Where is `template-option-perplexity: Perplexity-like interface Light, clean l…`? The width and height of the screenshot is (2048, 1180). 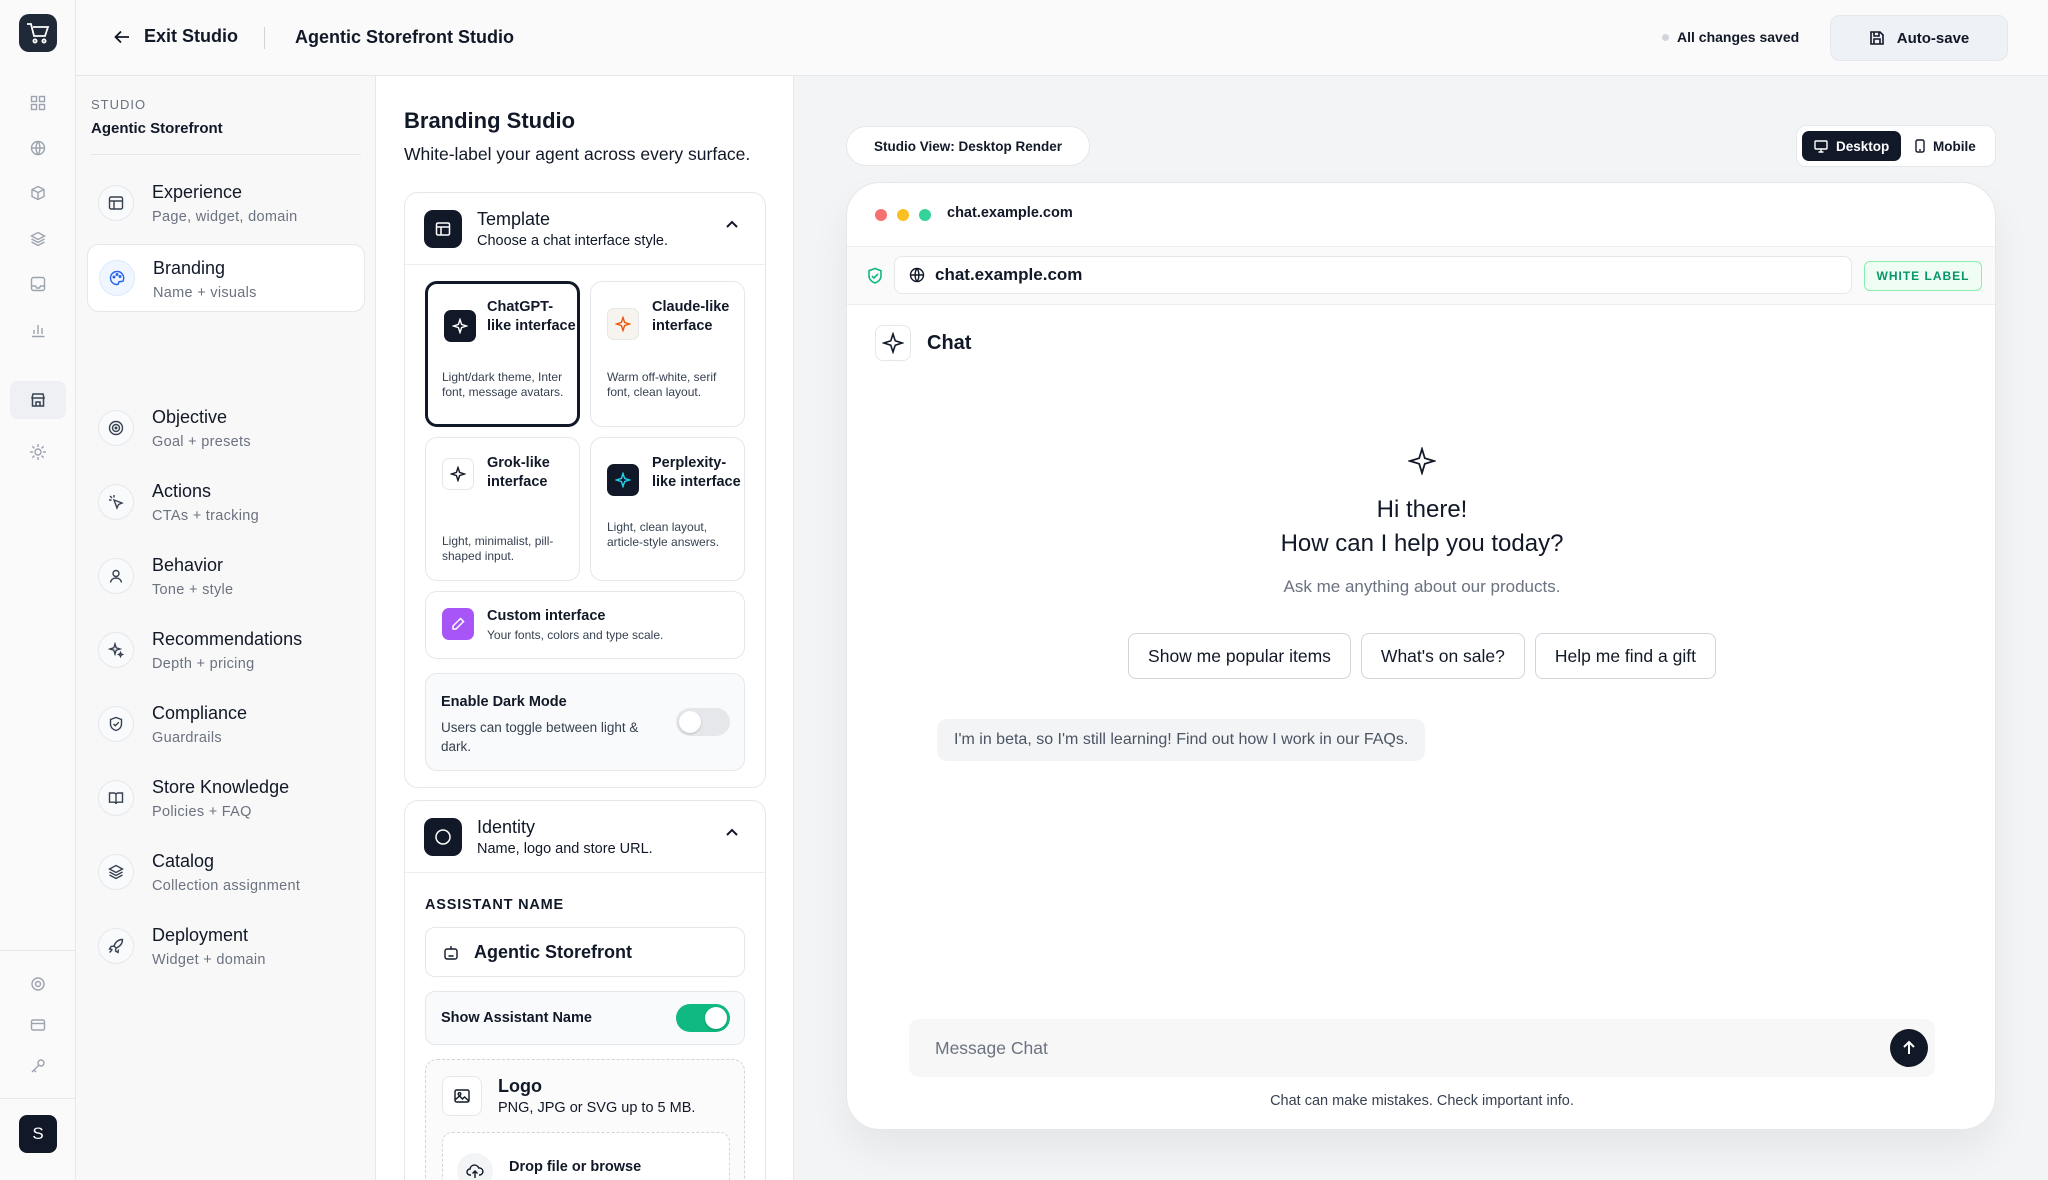 template-option-perplexity: Perplexity-like interface Light, clean l… is located at coordinates (667, 509).